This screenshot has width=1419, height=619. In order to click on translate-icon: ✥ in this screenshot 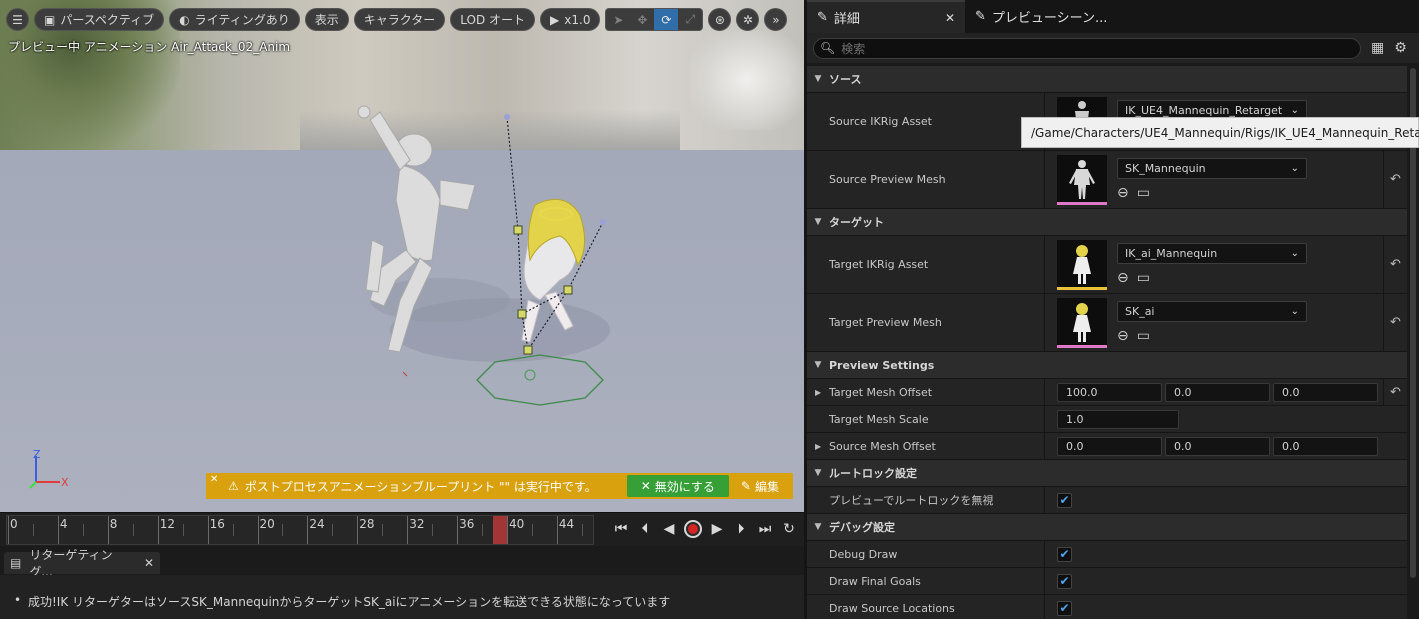, I will do `click(642, 19)`.